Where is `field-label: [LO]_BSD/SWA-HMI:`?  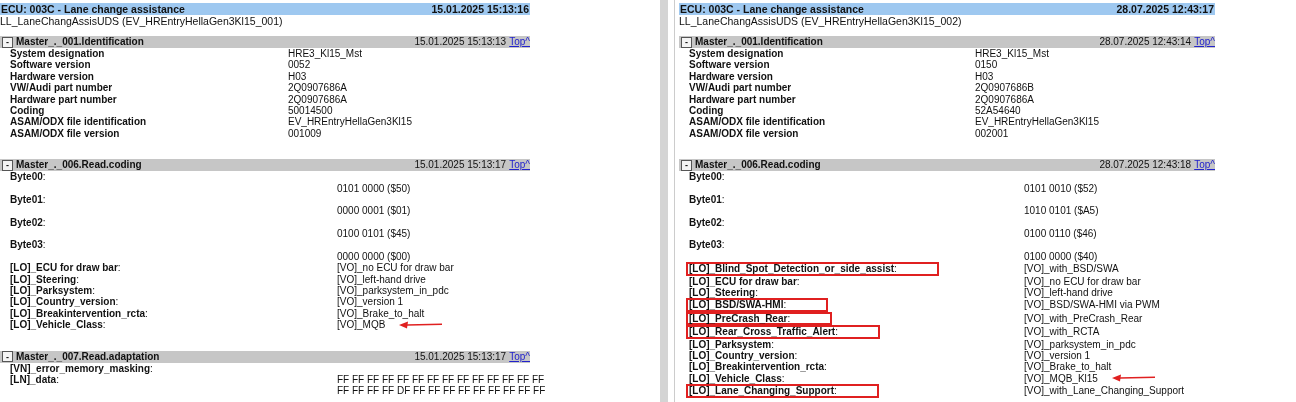 field-label: [LO]_BSD/SWA-HMI: is located at coordinates (757, 305).